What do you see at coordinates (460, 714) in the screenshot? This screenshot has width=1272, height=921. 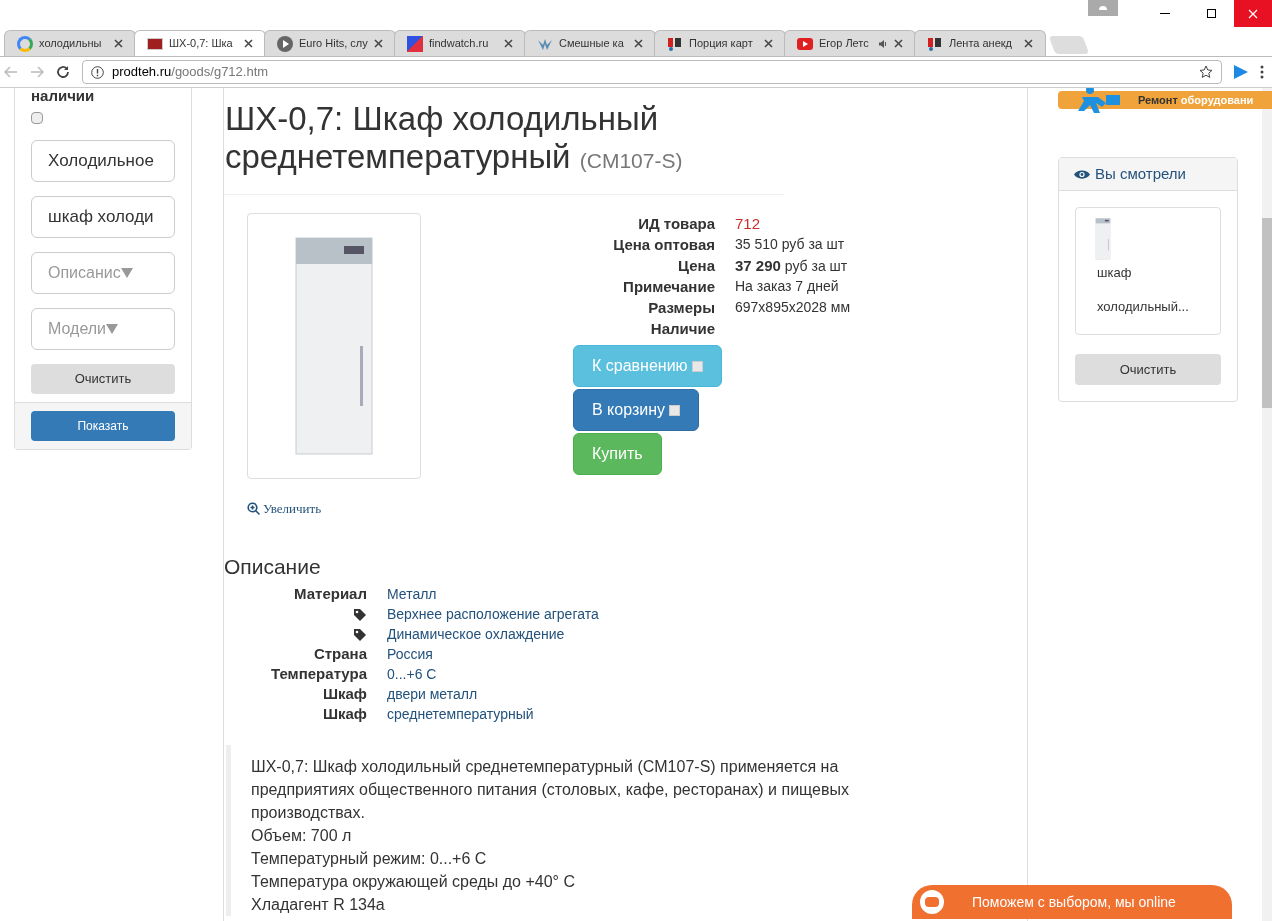 I see `attribute-link: среднетемпературный` at bounding box center [460, 714].